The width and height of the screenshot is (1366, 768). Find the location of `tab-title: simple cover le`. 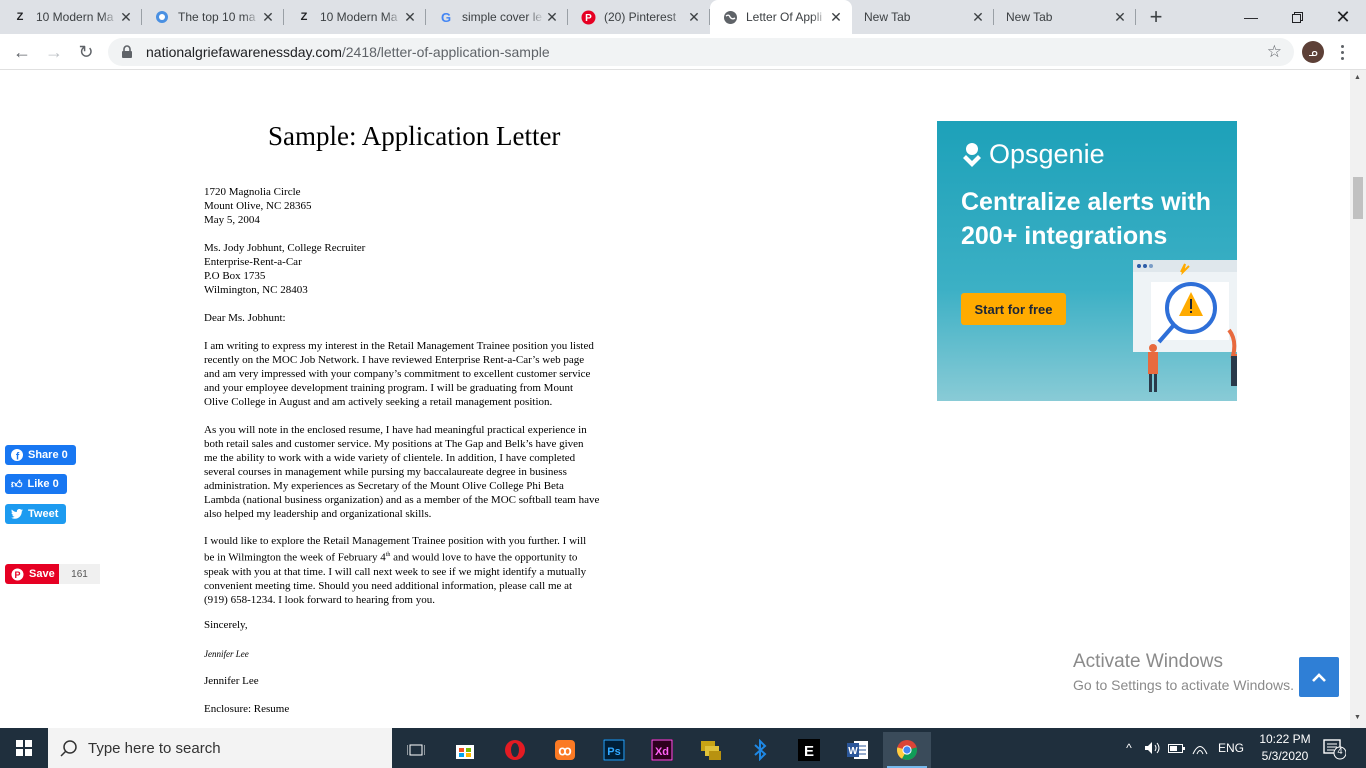

tab-title: simple cover le is located at coordinates (502, 17).